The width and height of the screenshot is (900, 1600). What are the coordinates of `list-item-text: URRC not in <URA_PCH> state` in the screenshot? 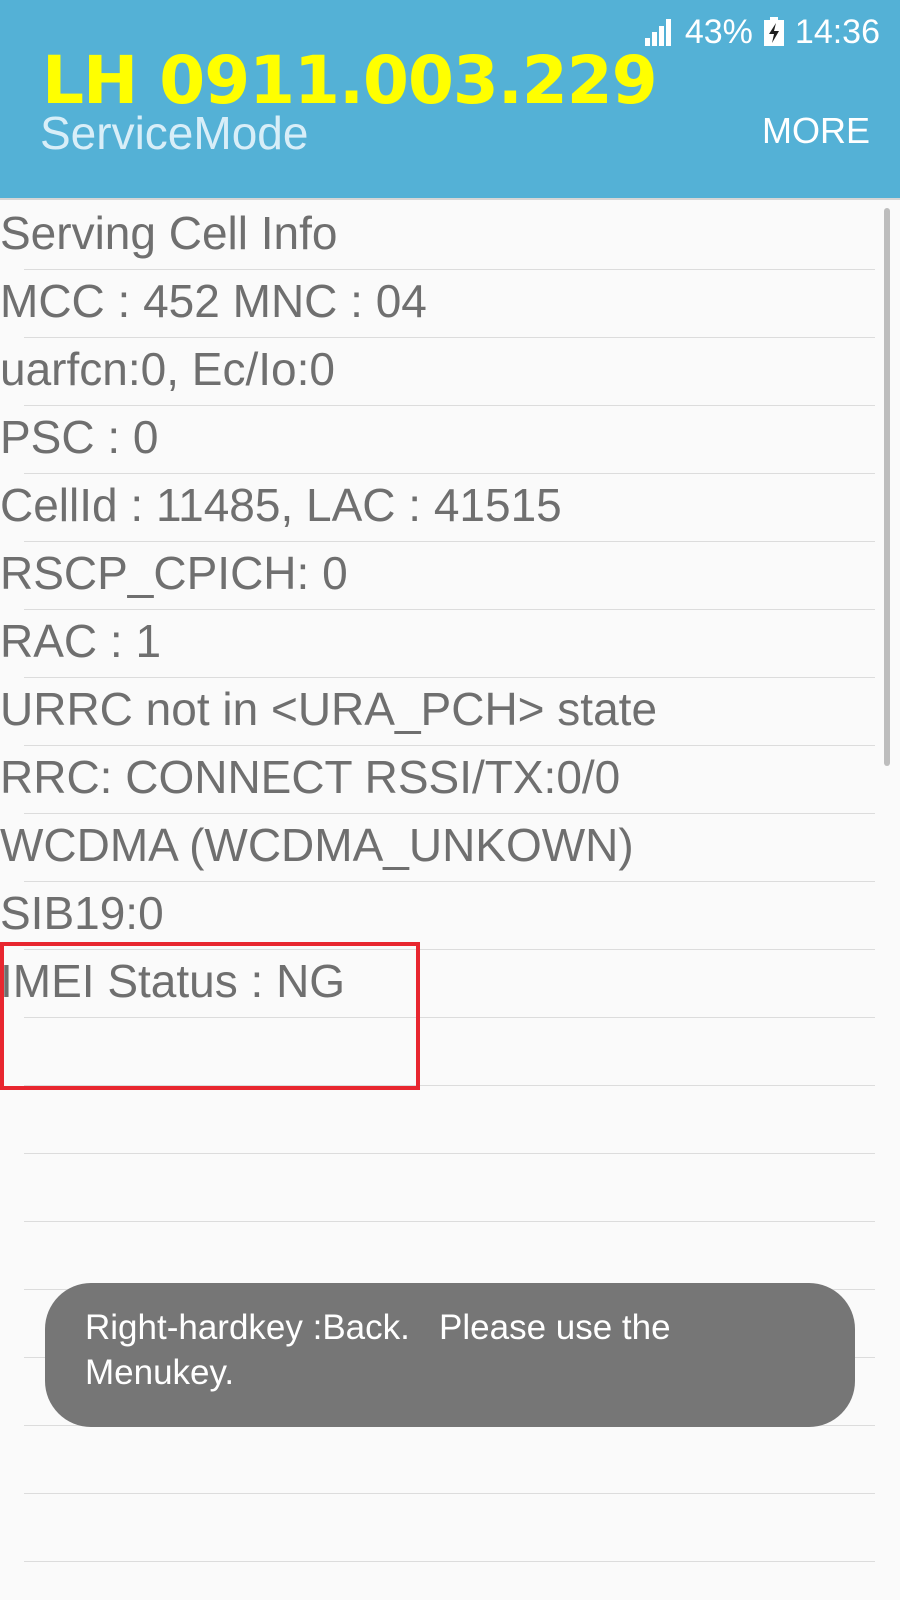 It's located at (329, 709).